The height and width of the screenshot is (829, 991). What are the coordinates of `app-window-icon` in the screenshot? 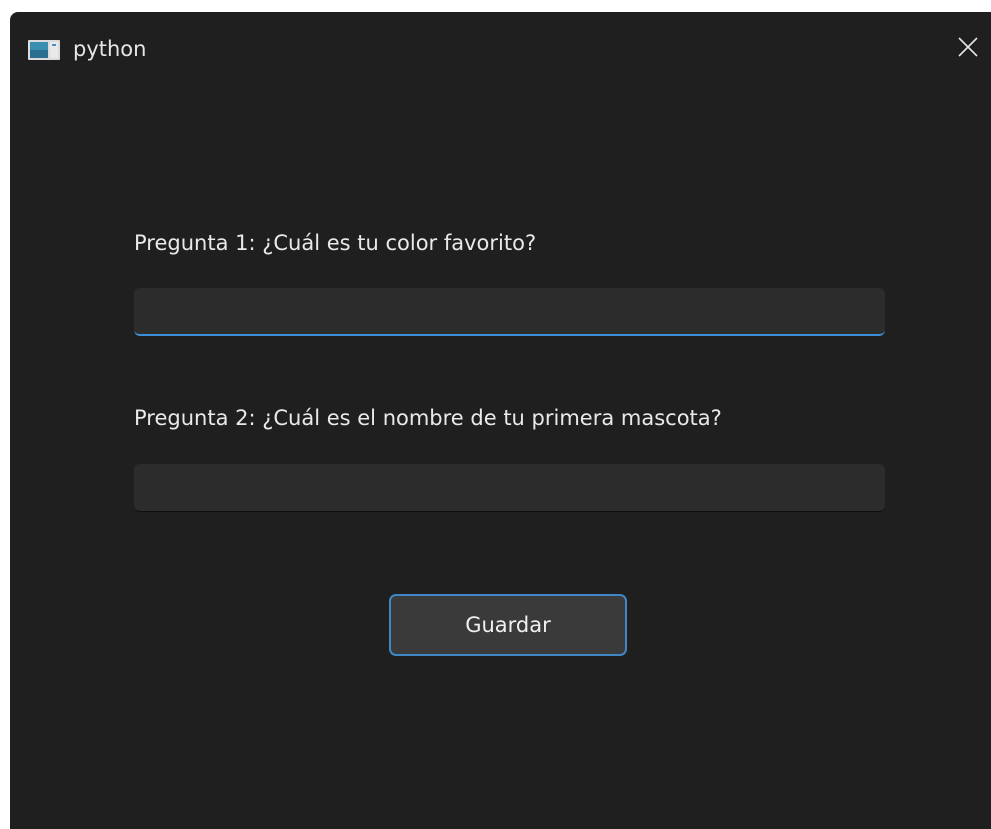 It's located at (44, 50).